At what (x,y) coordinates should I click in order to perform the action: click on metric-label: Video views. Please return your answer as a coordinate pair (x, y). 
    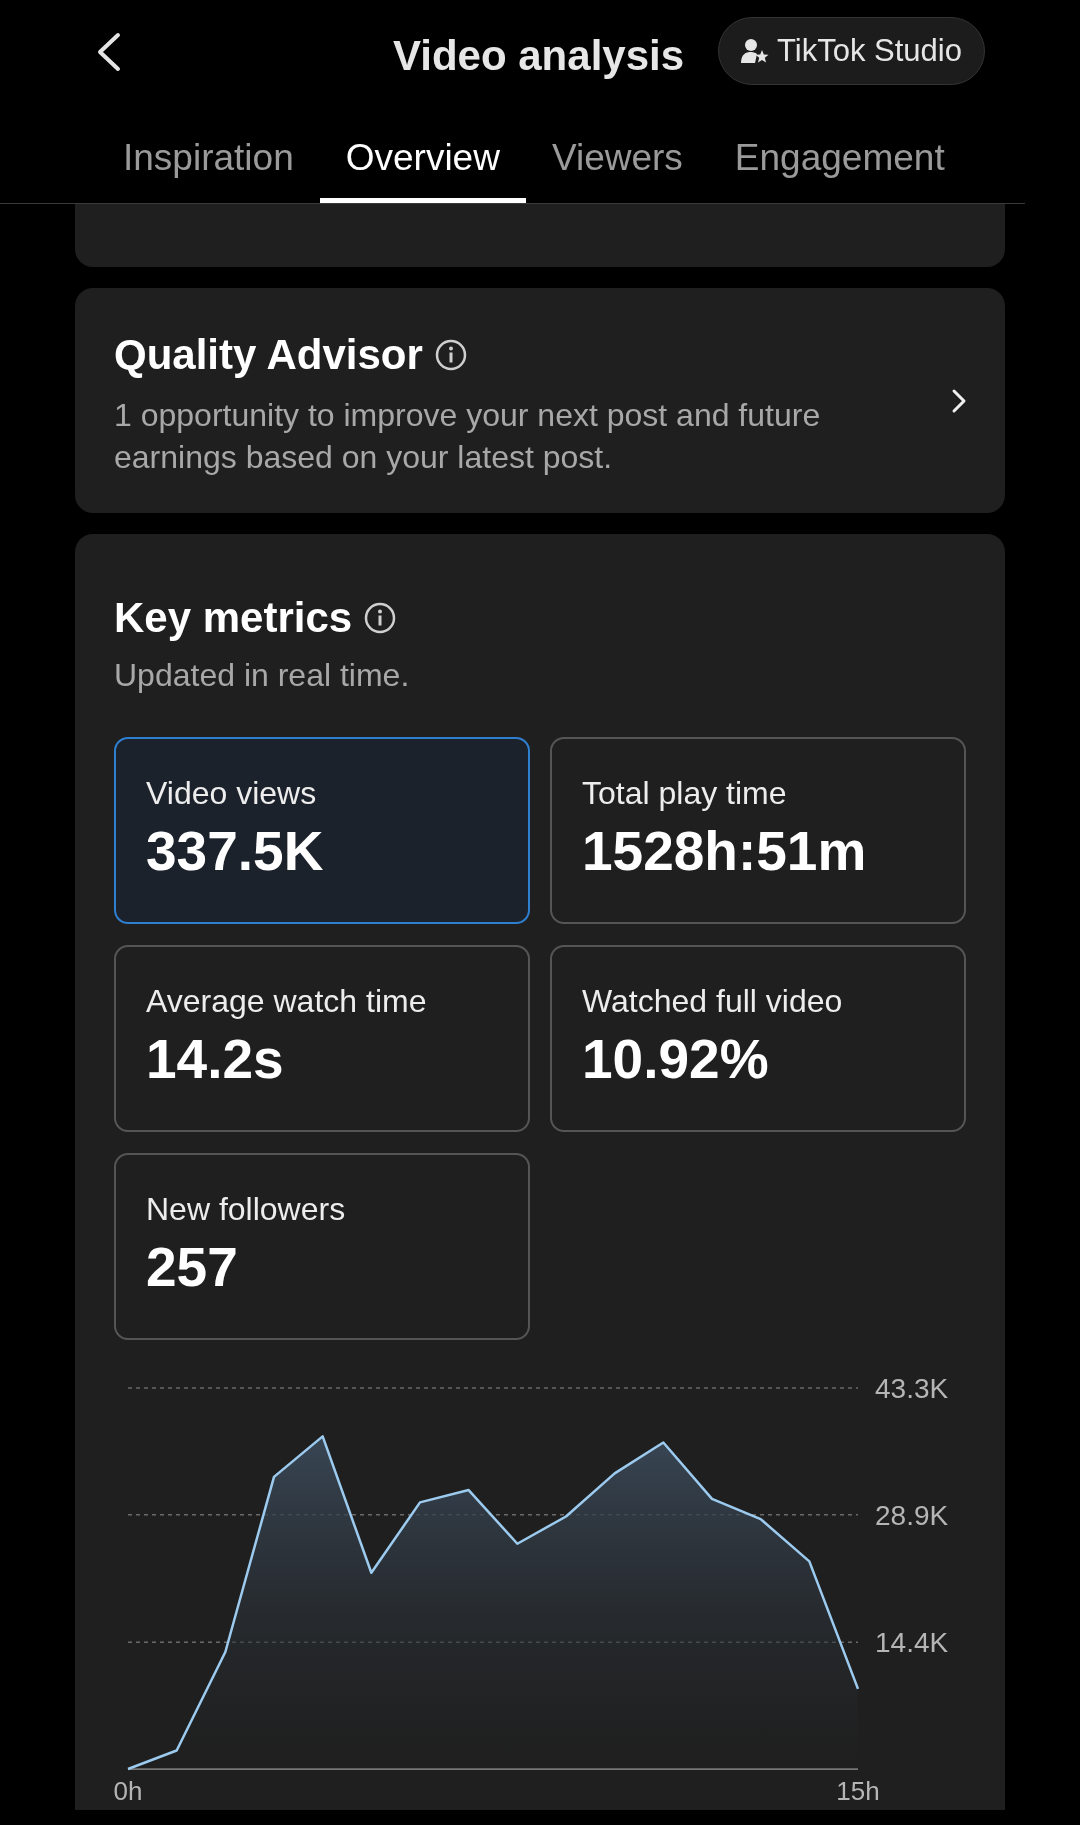
    Looking at the image, I should click on (232, 793).